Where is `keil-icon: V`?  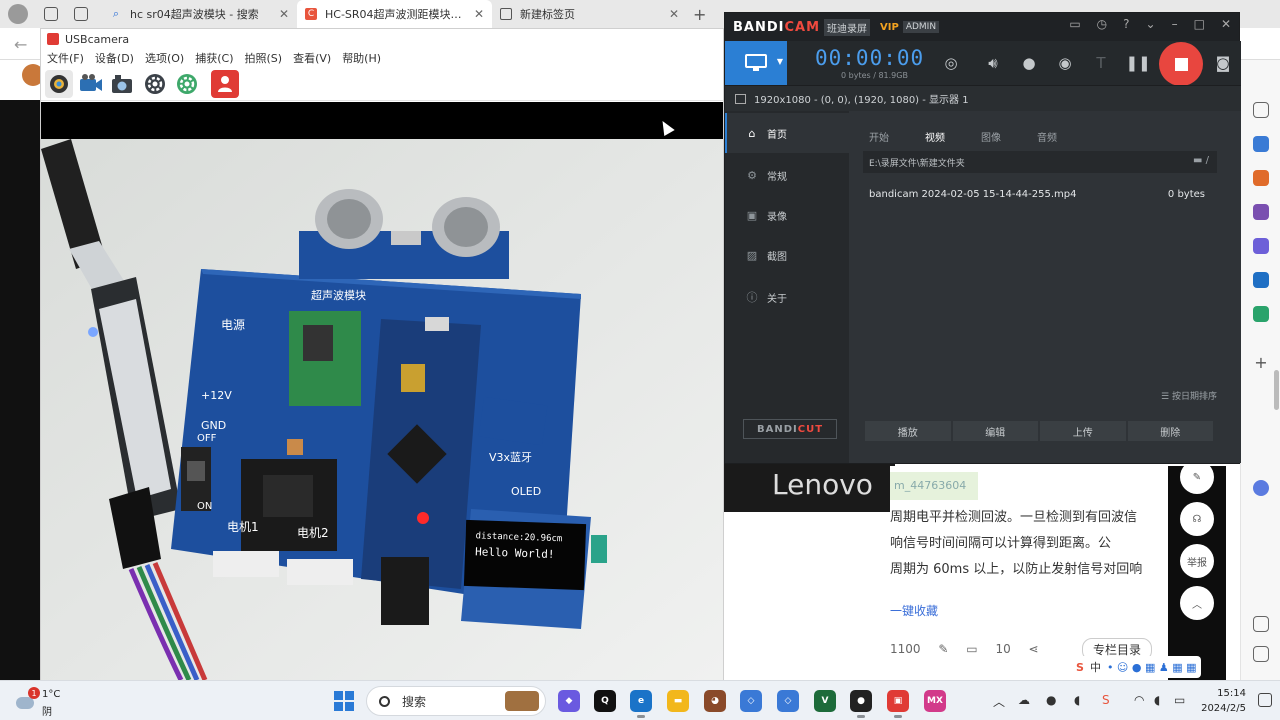
keil-icon: V is located at coordinates (825, 701).